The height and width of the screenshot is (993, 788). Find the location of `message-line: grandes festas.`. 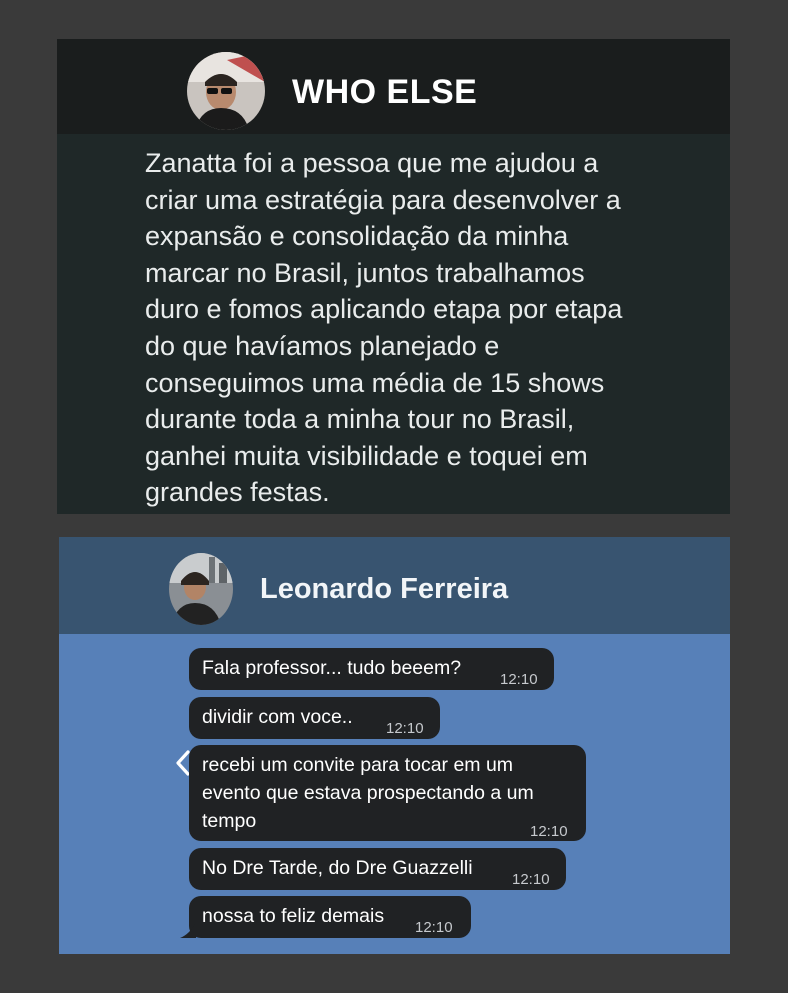

message-line: grandes festas. is located at coordinates (237, 492).